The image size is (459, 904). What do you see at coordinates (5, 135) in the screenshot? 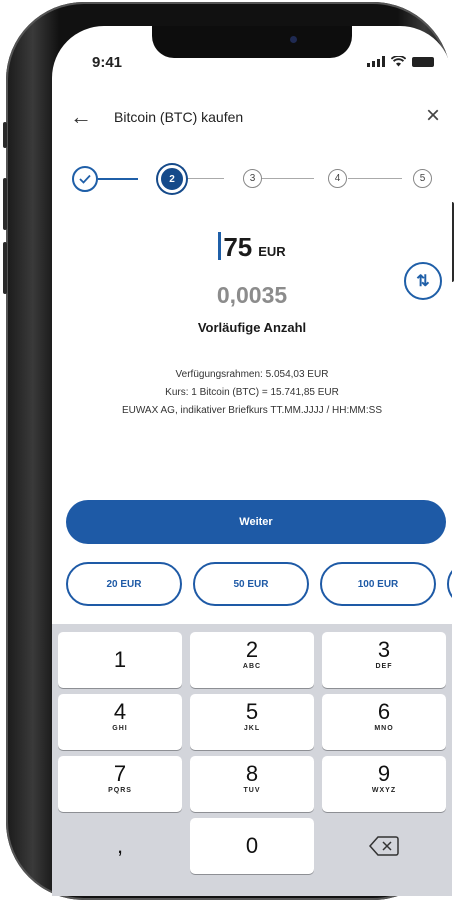
I see `mute-switch` at bounding box center [5, 135].